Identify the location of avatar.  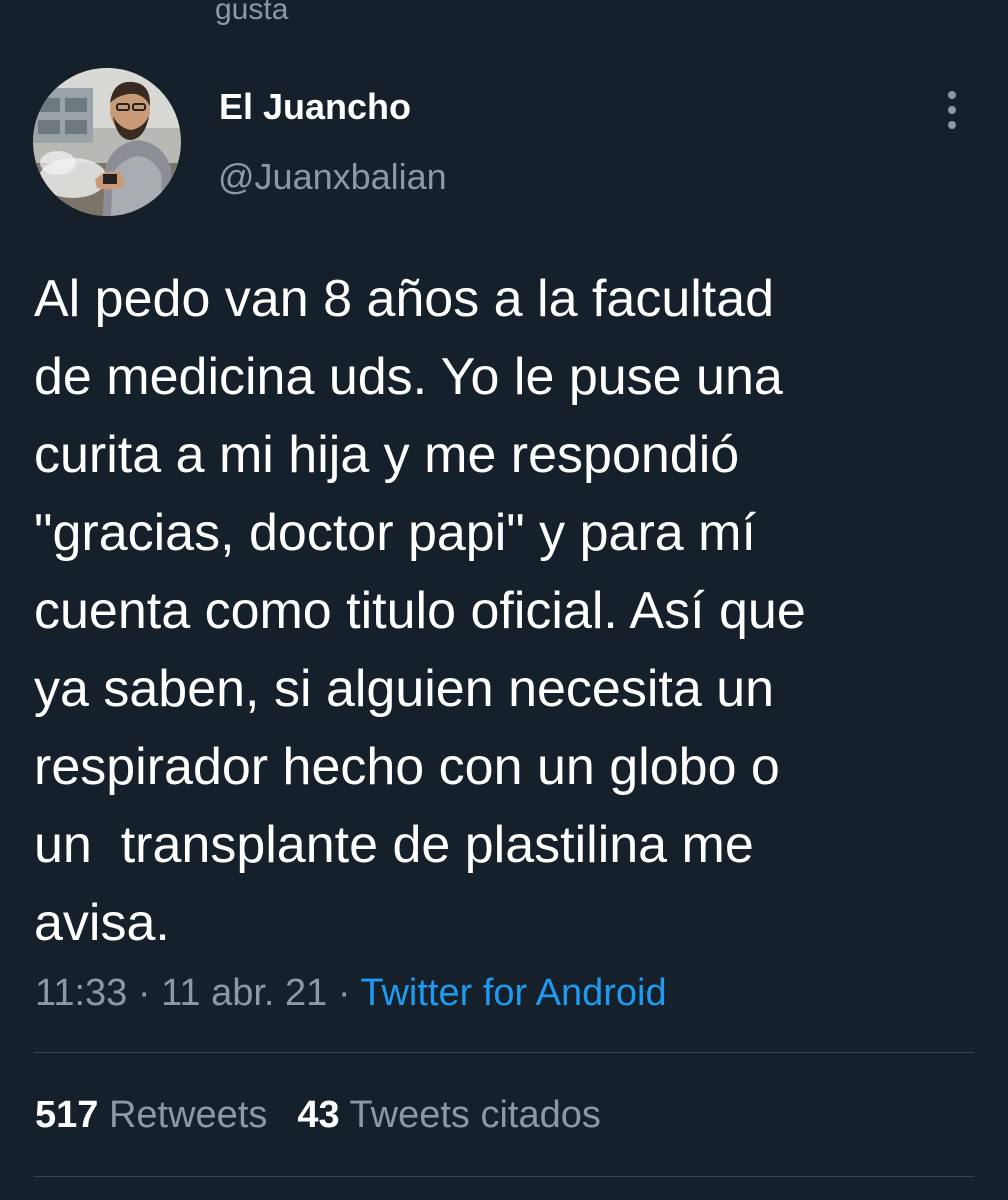
(107, 142).